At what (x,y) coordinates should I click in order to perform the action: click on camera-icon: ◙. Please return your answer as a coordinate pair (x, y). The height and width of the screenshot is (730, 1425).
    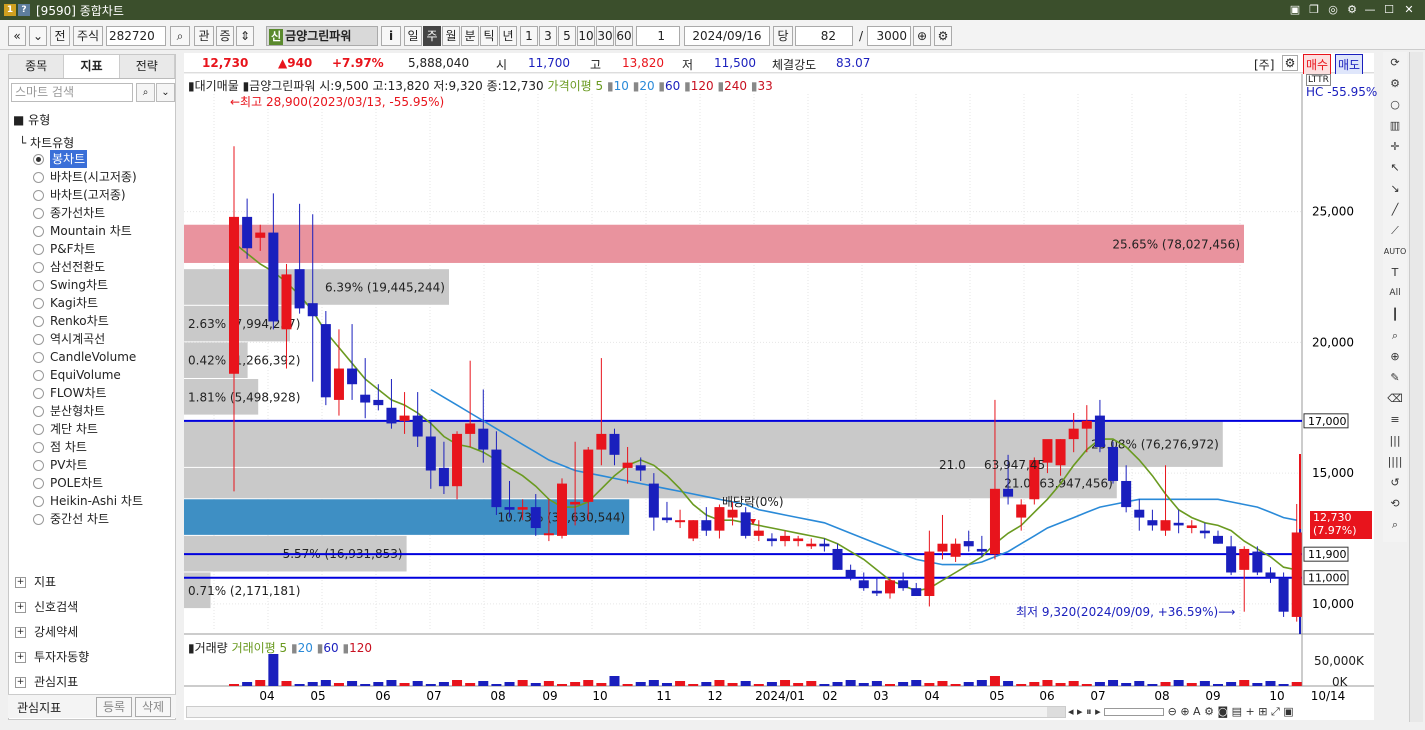
    Looking at the image, I should click on (1222, 711).